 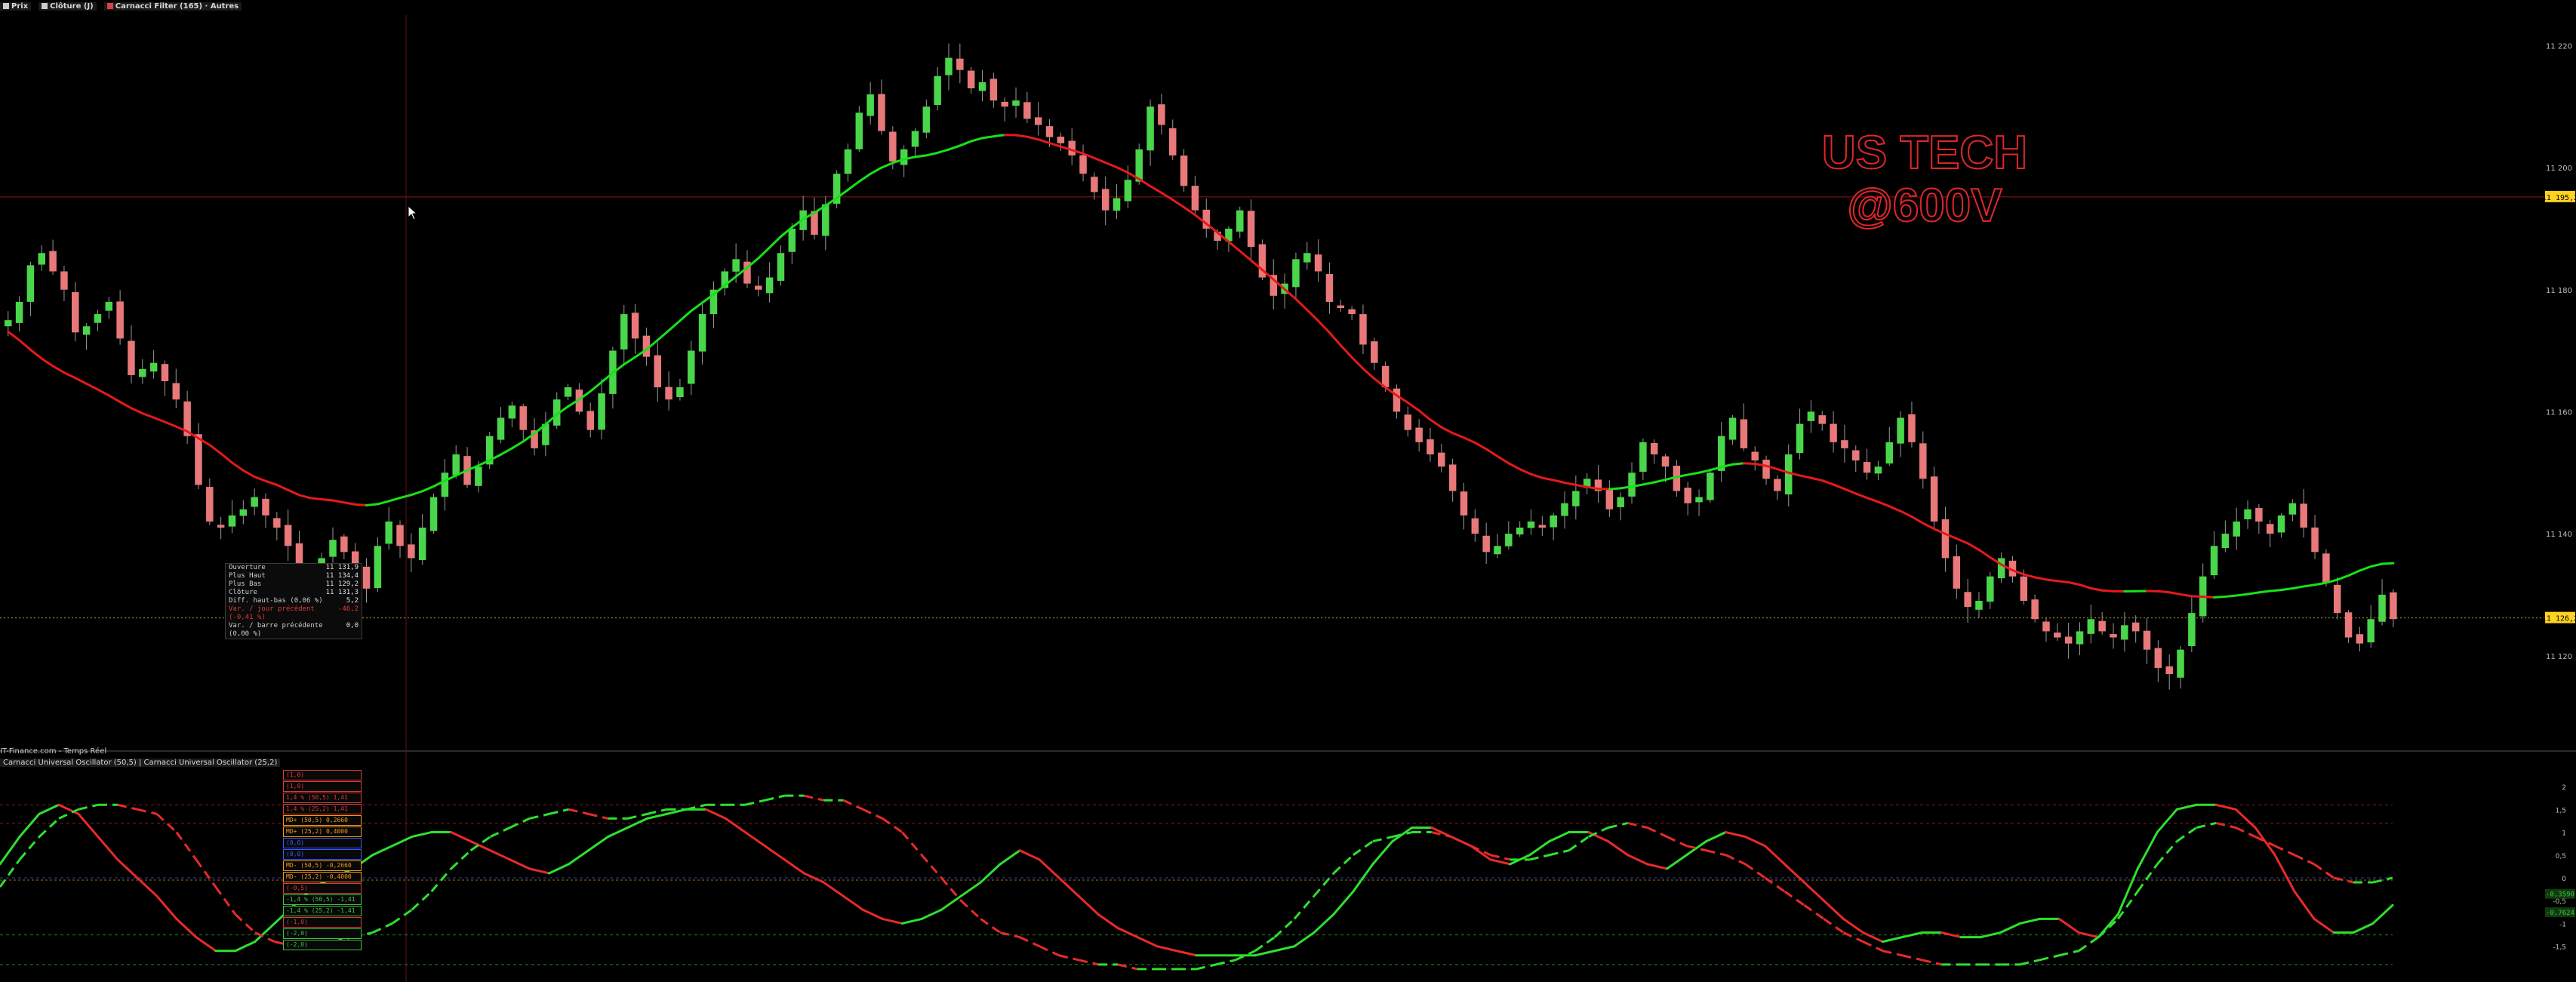 What do you see at coordinates (20, 6) in the screenshot?
I see `legend-label: Prix` at bounding box center [20, 6].